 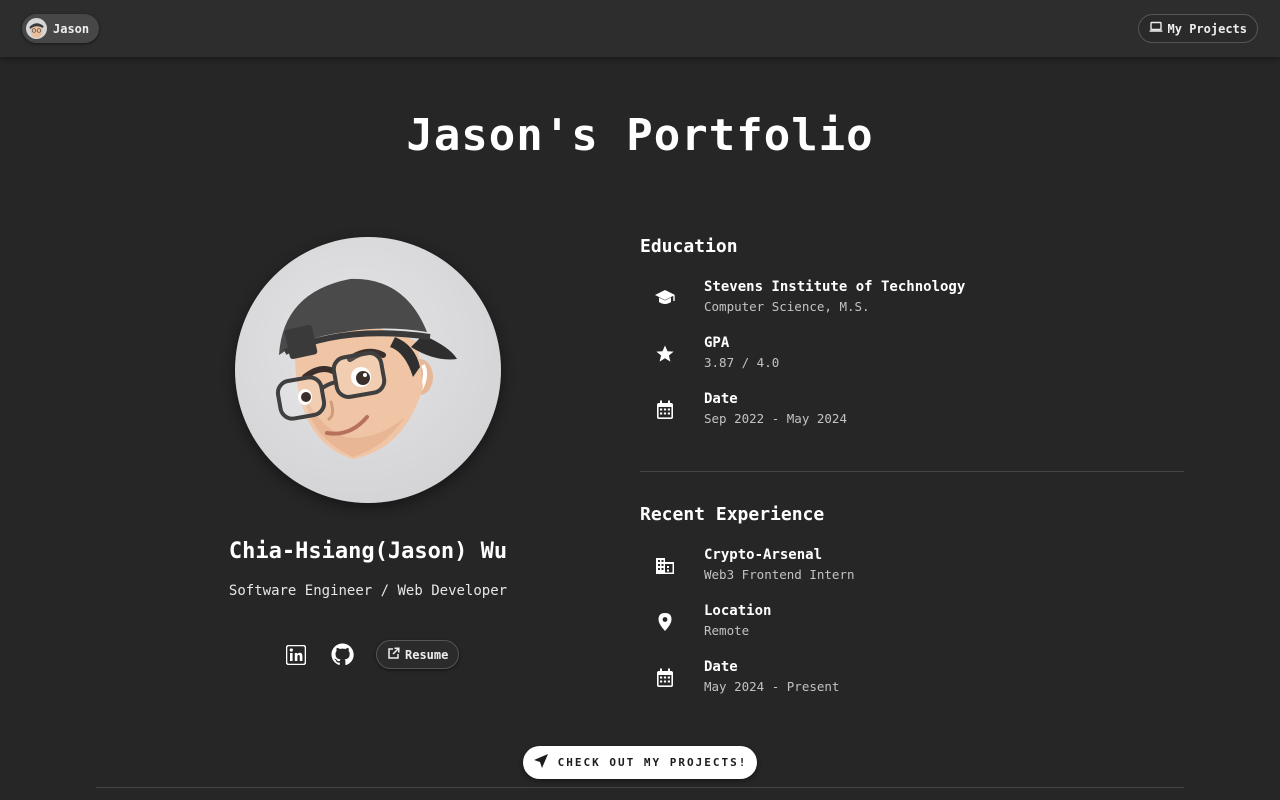 I want to click on social-links: Resume, so click(x=372, y=654).